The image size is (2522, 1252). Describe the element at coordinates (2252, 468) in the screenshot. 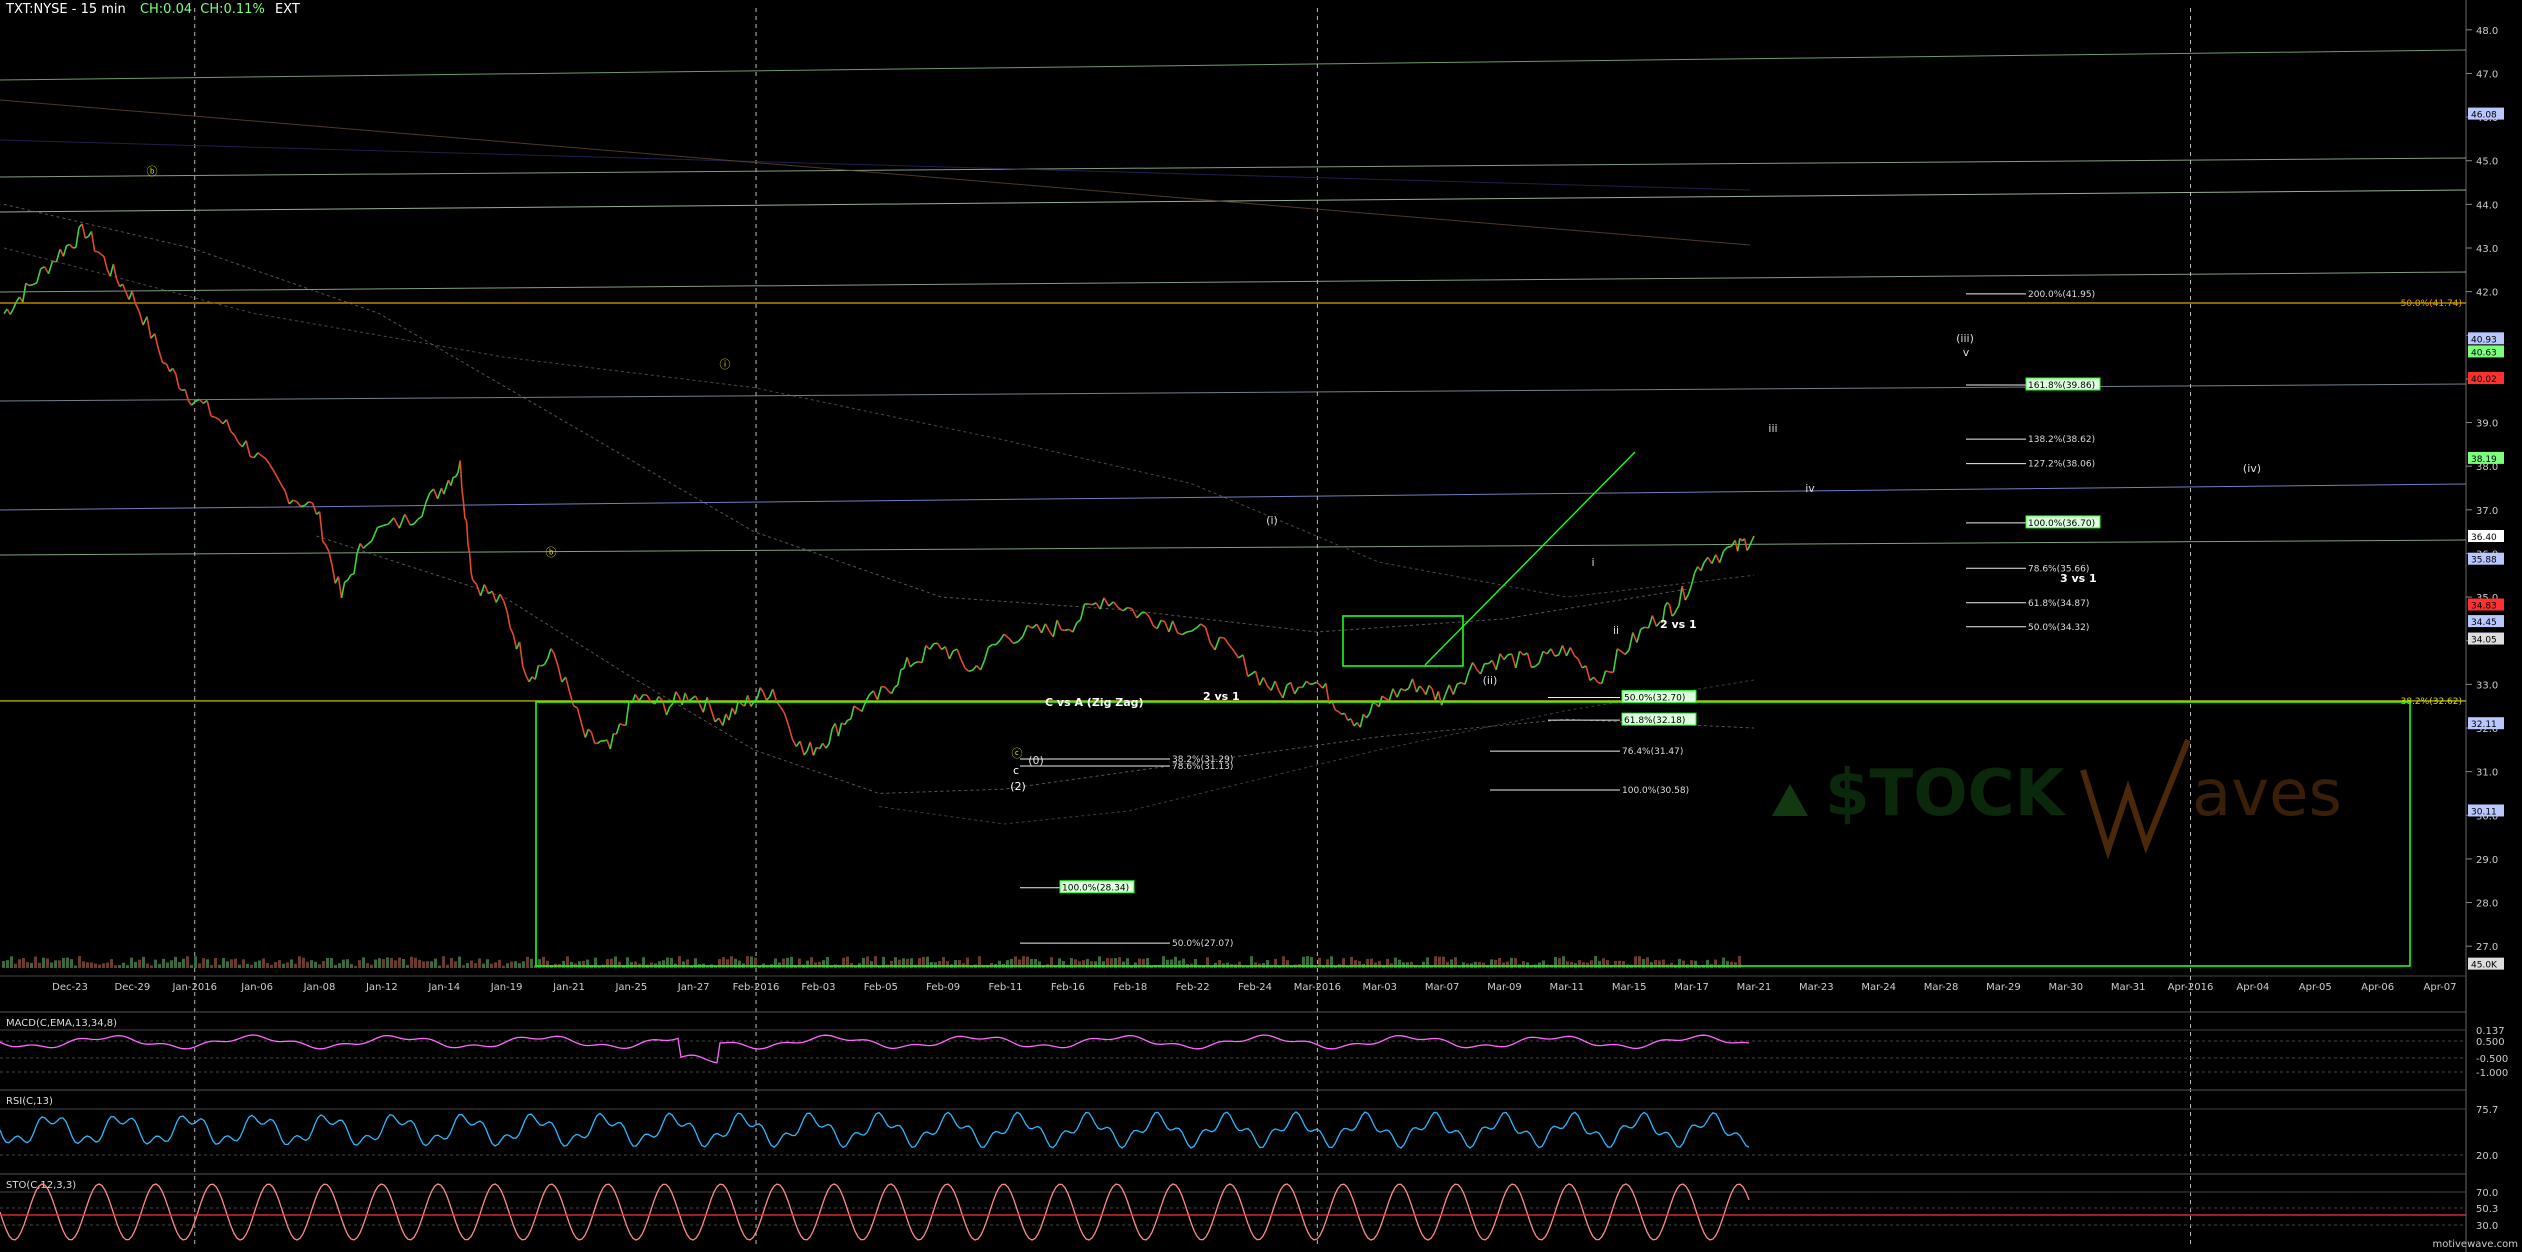

I see `wave-label: (iv)` at that location.